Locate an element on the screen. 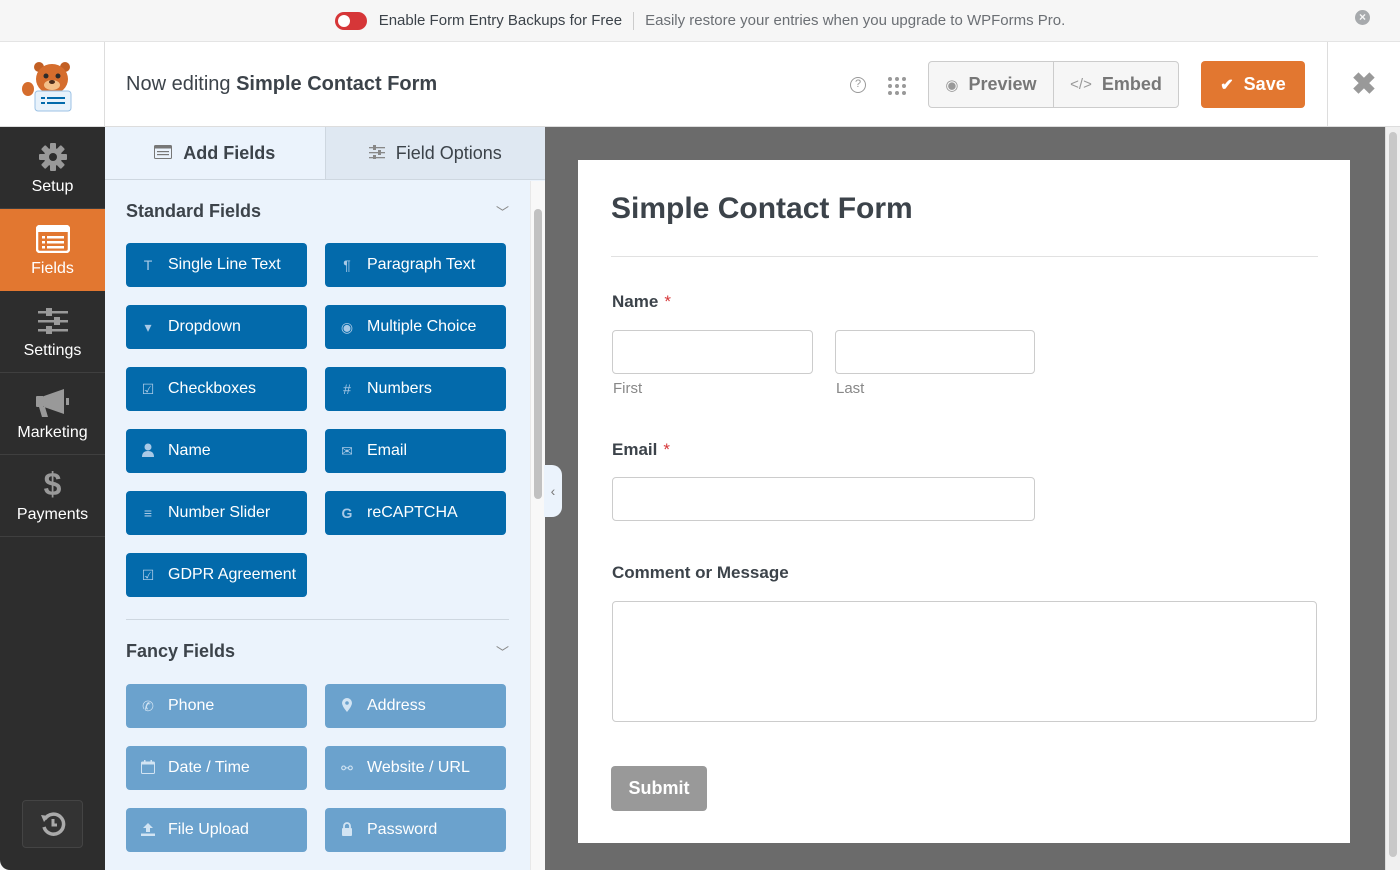 This screenshot has width=1400, height=870. field-button-number-slider: ≡ Number Slider is located at coordinates (216, 513).